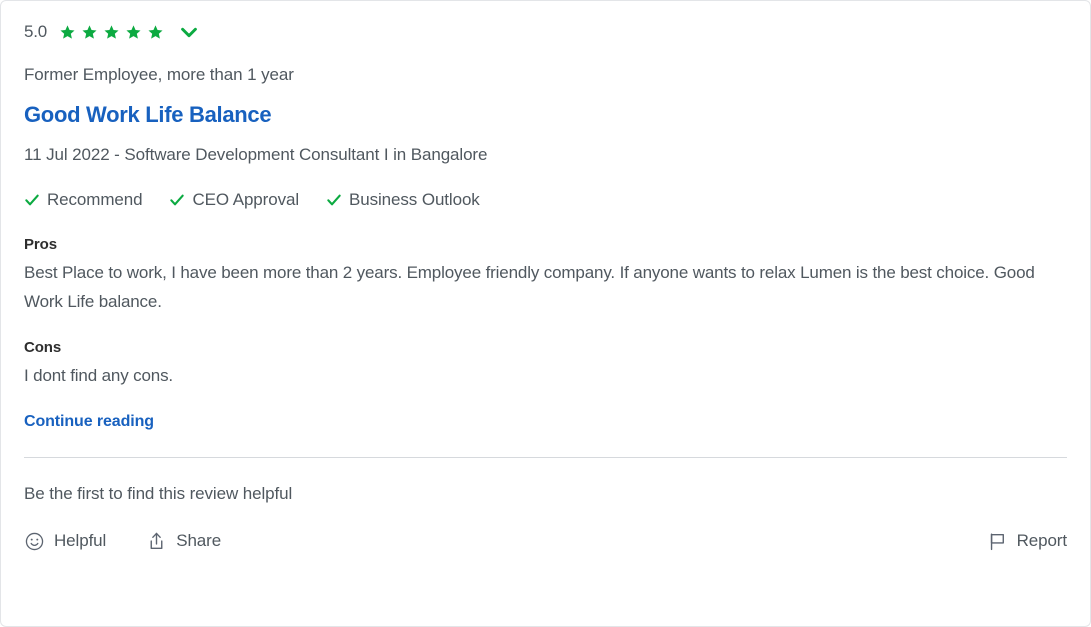 This screenshot has width=1091, height=627. I want to click on cons-section: Cons I dont find any cons., so click(545, 364).